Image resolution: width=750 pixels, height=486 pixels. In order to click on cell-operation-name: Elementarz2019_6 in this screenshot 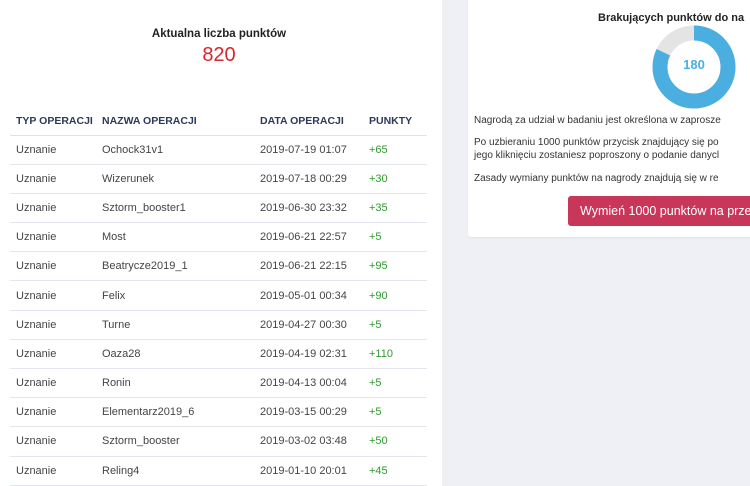, I will do `click(175, 412)`.